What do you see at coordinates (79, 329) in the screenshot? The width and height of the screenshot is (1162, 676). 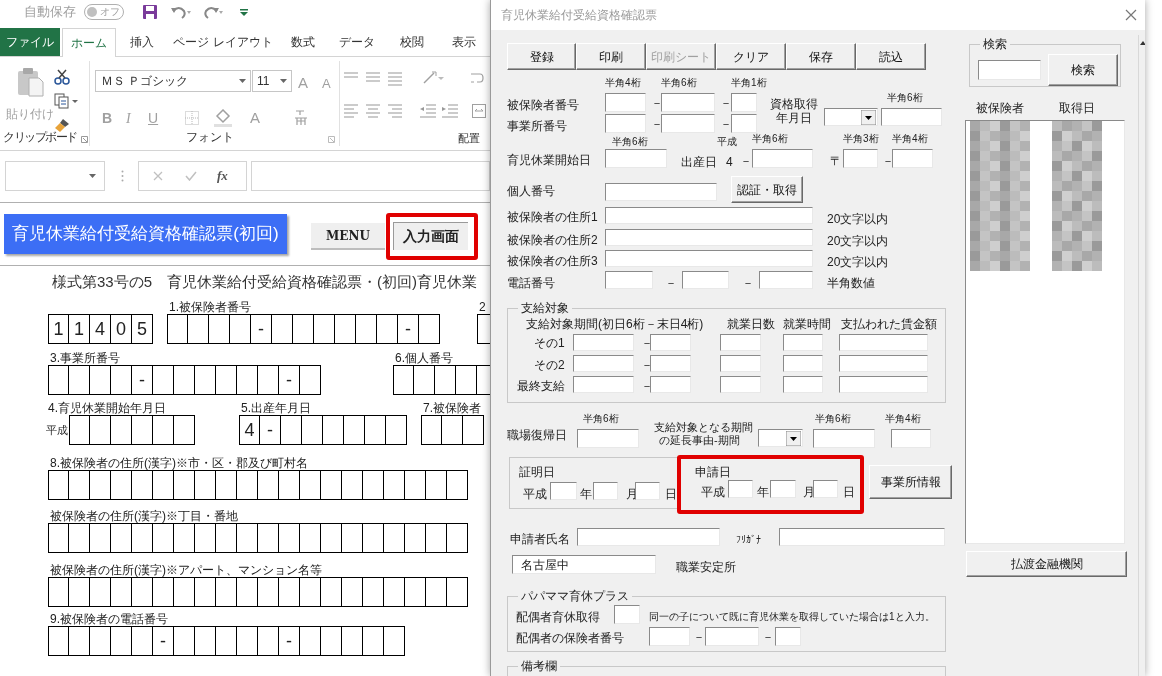 I see `box-cell: 1` at bounding box center [79, 329].